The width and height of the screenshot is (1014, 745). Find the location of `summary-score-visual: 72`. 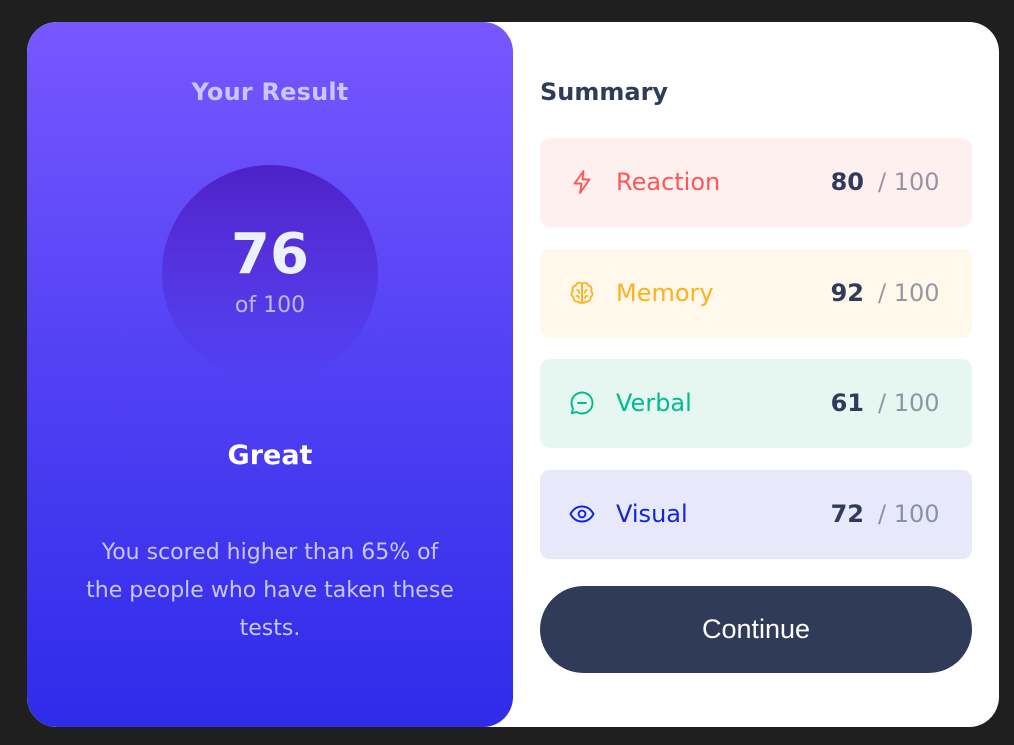

summary-score-visual: 72 is located at coordinates (847, 514).